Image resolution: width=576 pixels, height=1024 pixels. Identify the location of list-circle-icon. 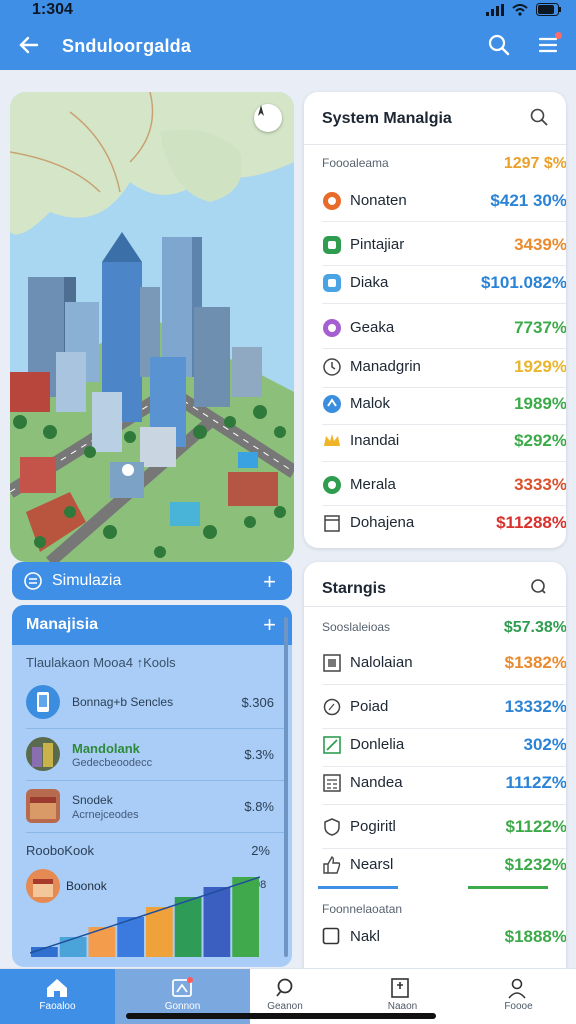
(33, 581).